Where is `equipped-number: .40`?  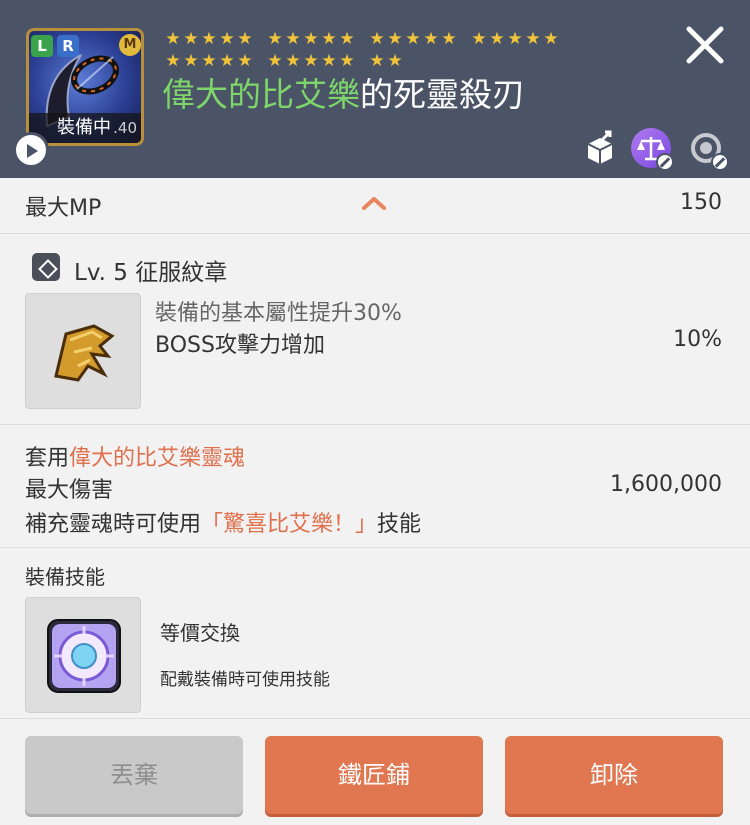 equipped-number: .40 is located at coordinates (125, 128).